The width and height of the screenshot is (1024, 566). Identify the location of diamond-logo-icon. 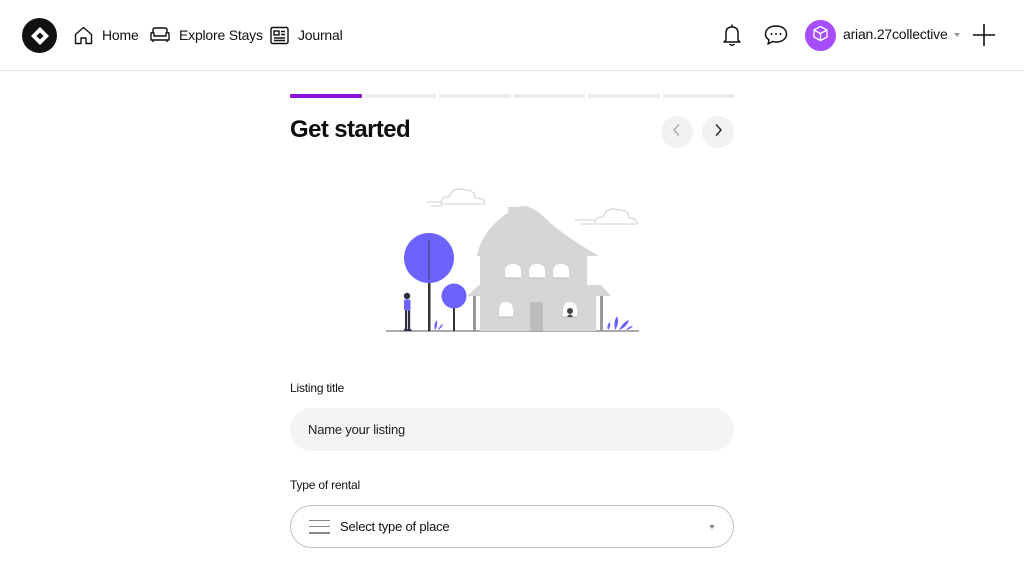
(39, 35).